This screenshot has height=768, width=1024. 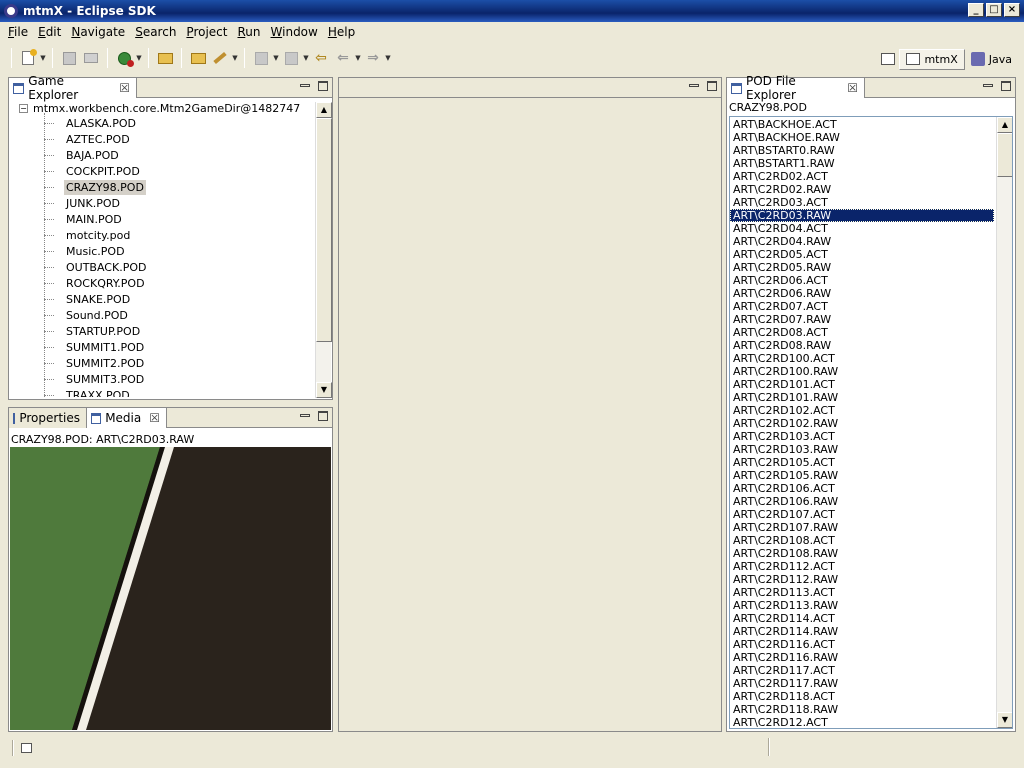 I want to click on tree-item: STARTUP.POD, so click(x=93, y=331).